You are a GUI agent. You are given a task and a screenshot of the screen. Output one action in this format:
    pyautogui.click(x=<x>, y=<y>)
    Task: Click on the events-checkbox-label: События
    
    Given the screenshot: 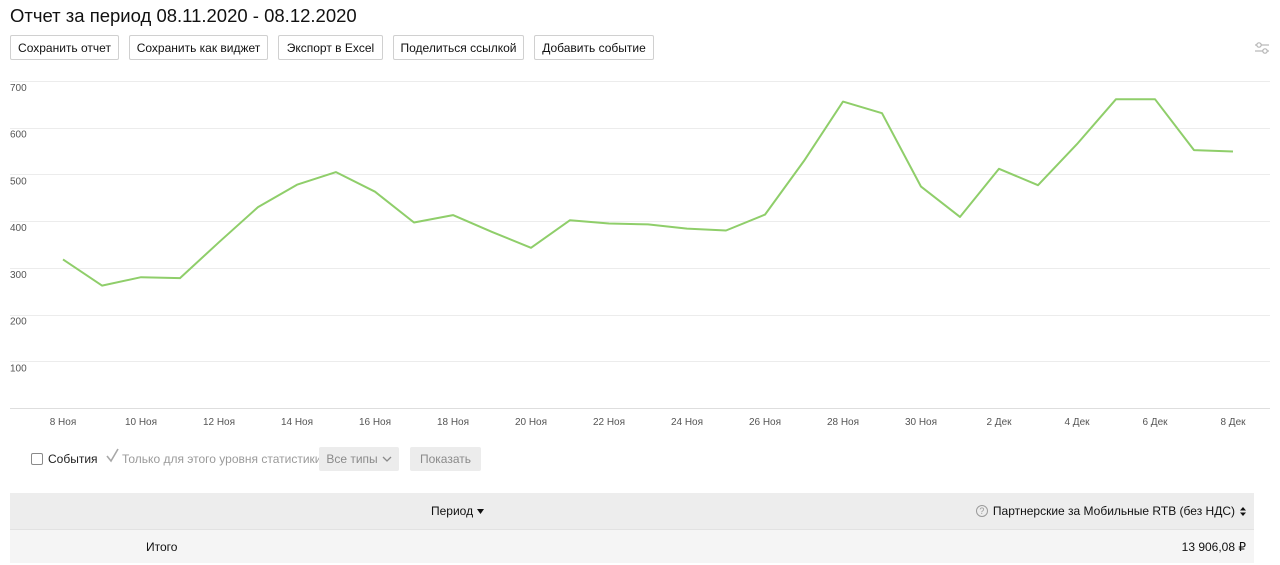 What is the action you would take?
    pyautogui.click(x=73, y=459)
    